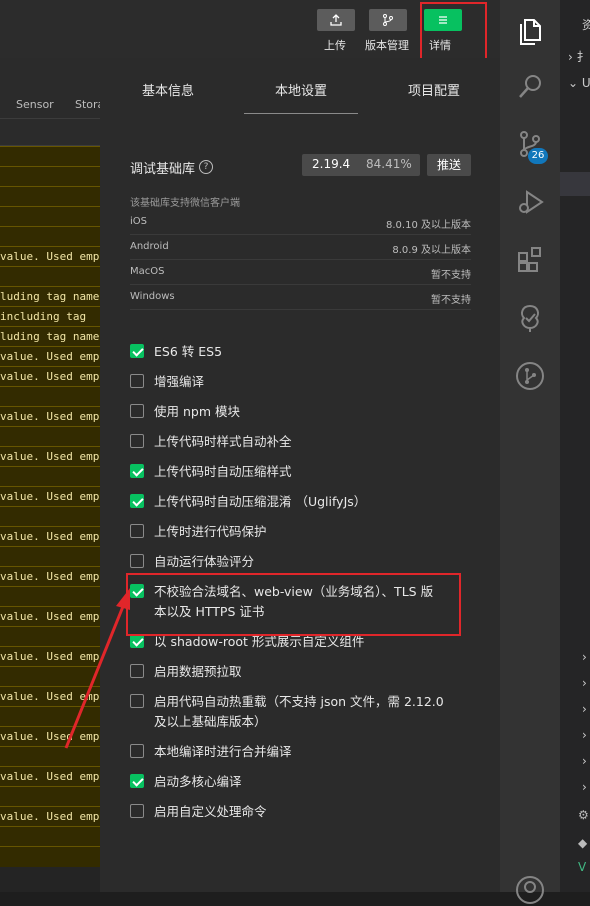 This screenshot has width=590, height=906. I want to click on tab-sensor: Sensor, so click(35, 104).